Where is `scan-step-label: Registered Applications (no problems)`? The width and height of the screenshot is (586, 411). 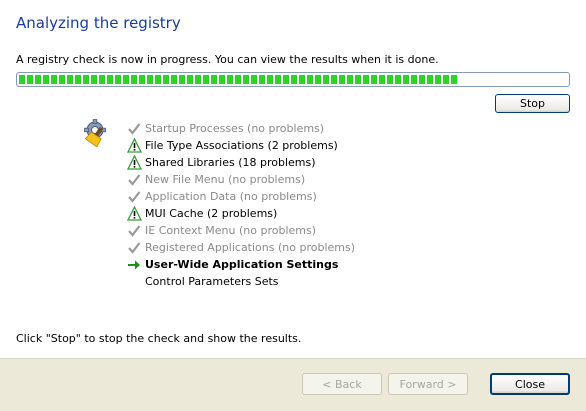 scan-step-label: Registered Applications (no problems) is located at coordinates (250, 247).